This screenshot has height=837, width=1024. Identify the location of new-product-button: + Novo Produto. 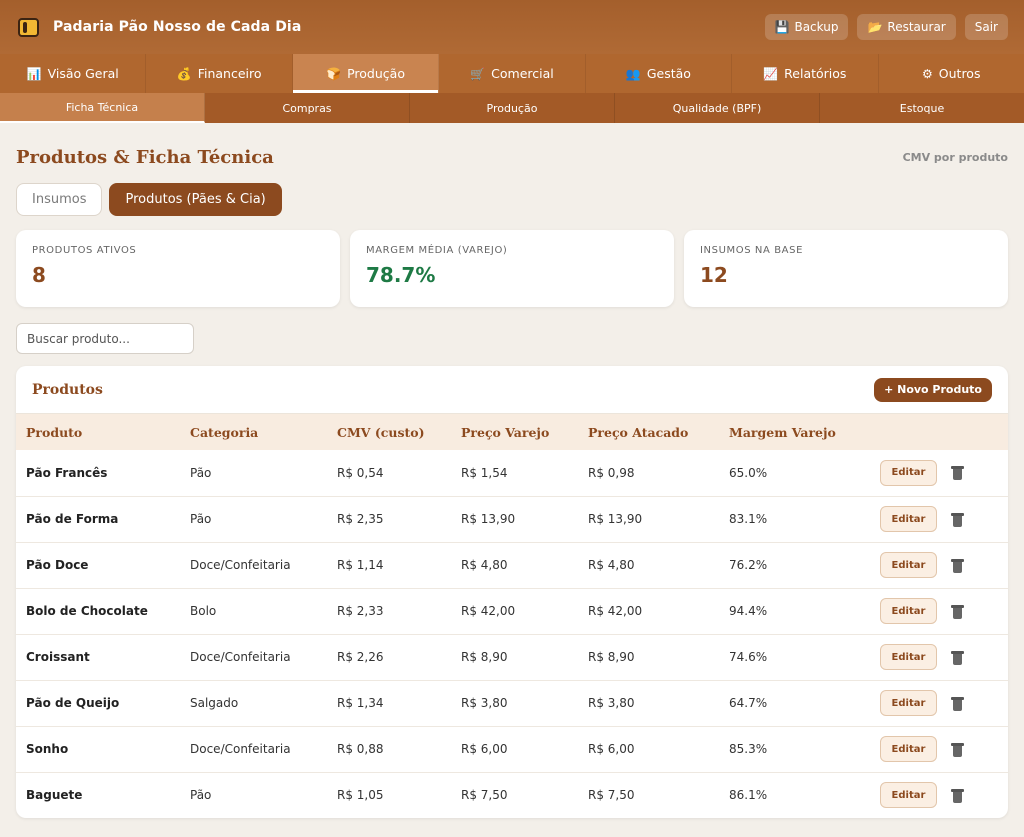
(933, 389).